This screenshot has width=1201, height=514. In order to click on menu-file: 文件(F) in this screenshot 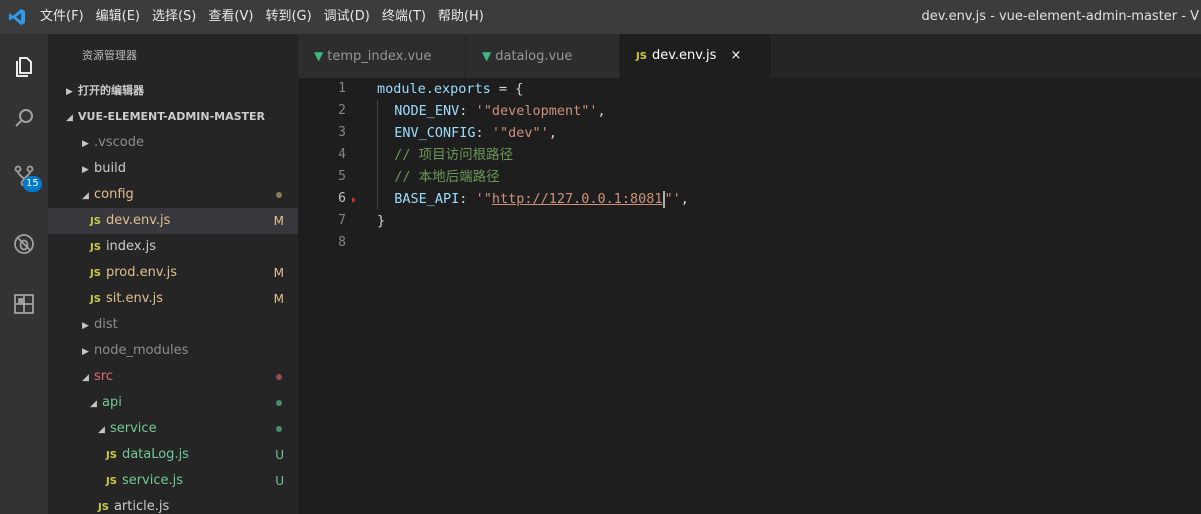, I will do `click(62, 17)`.